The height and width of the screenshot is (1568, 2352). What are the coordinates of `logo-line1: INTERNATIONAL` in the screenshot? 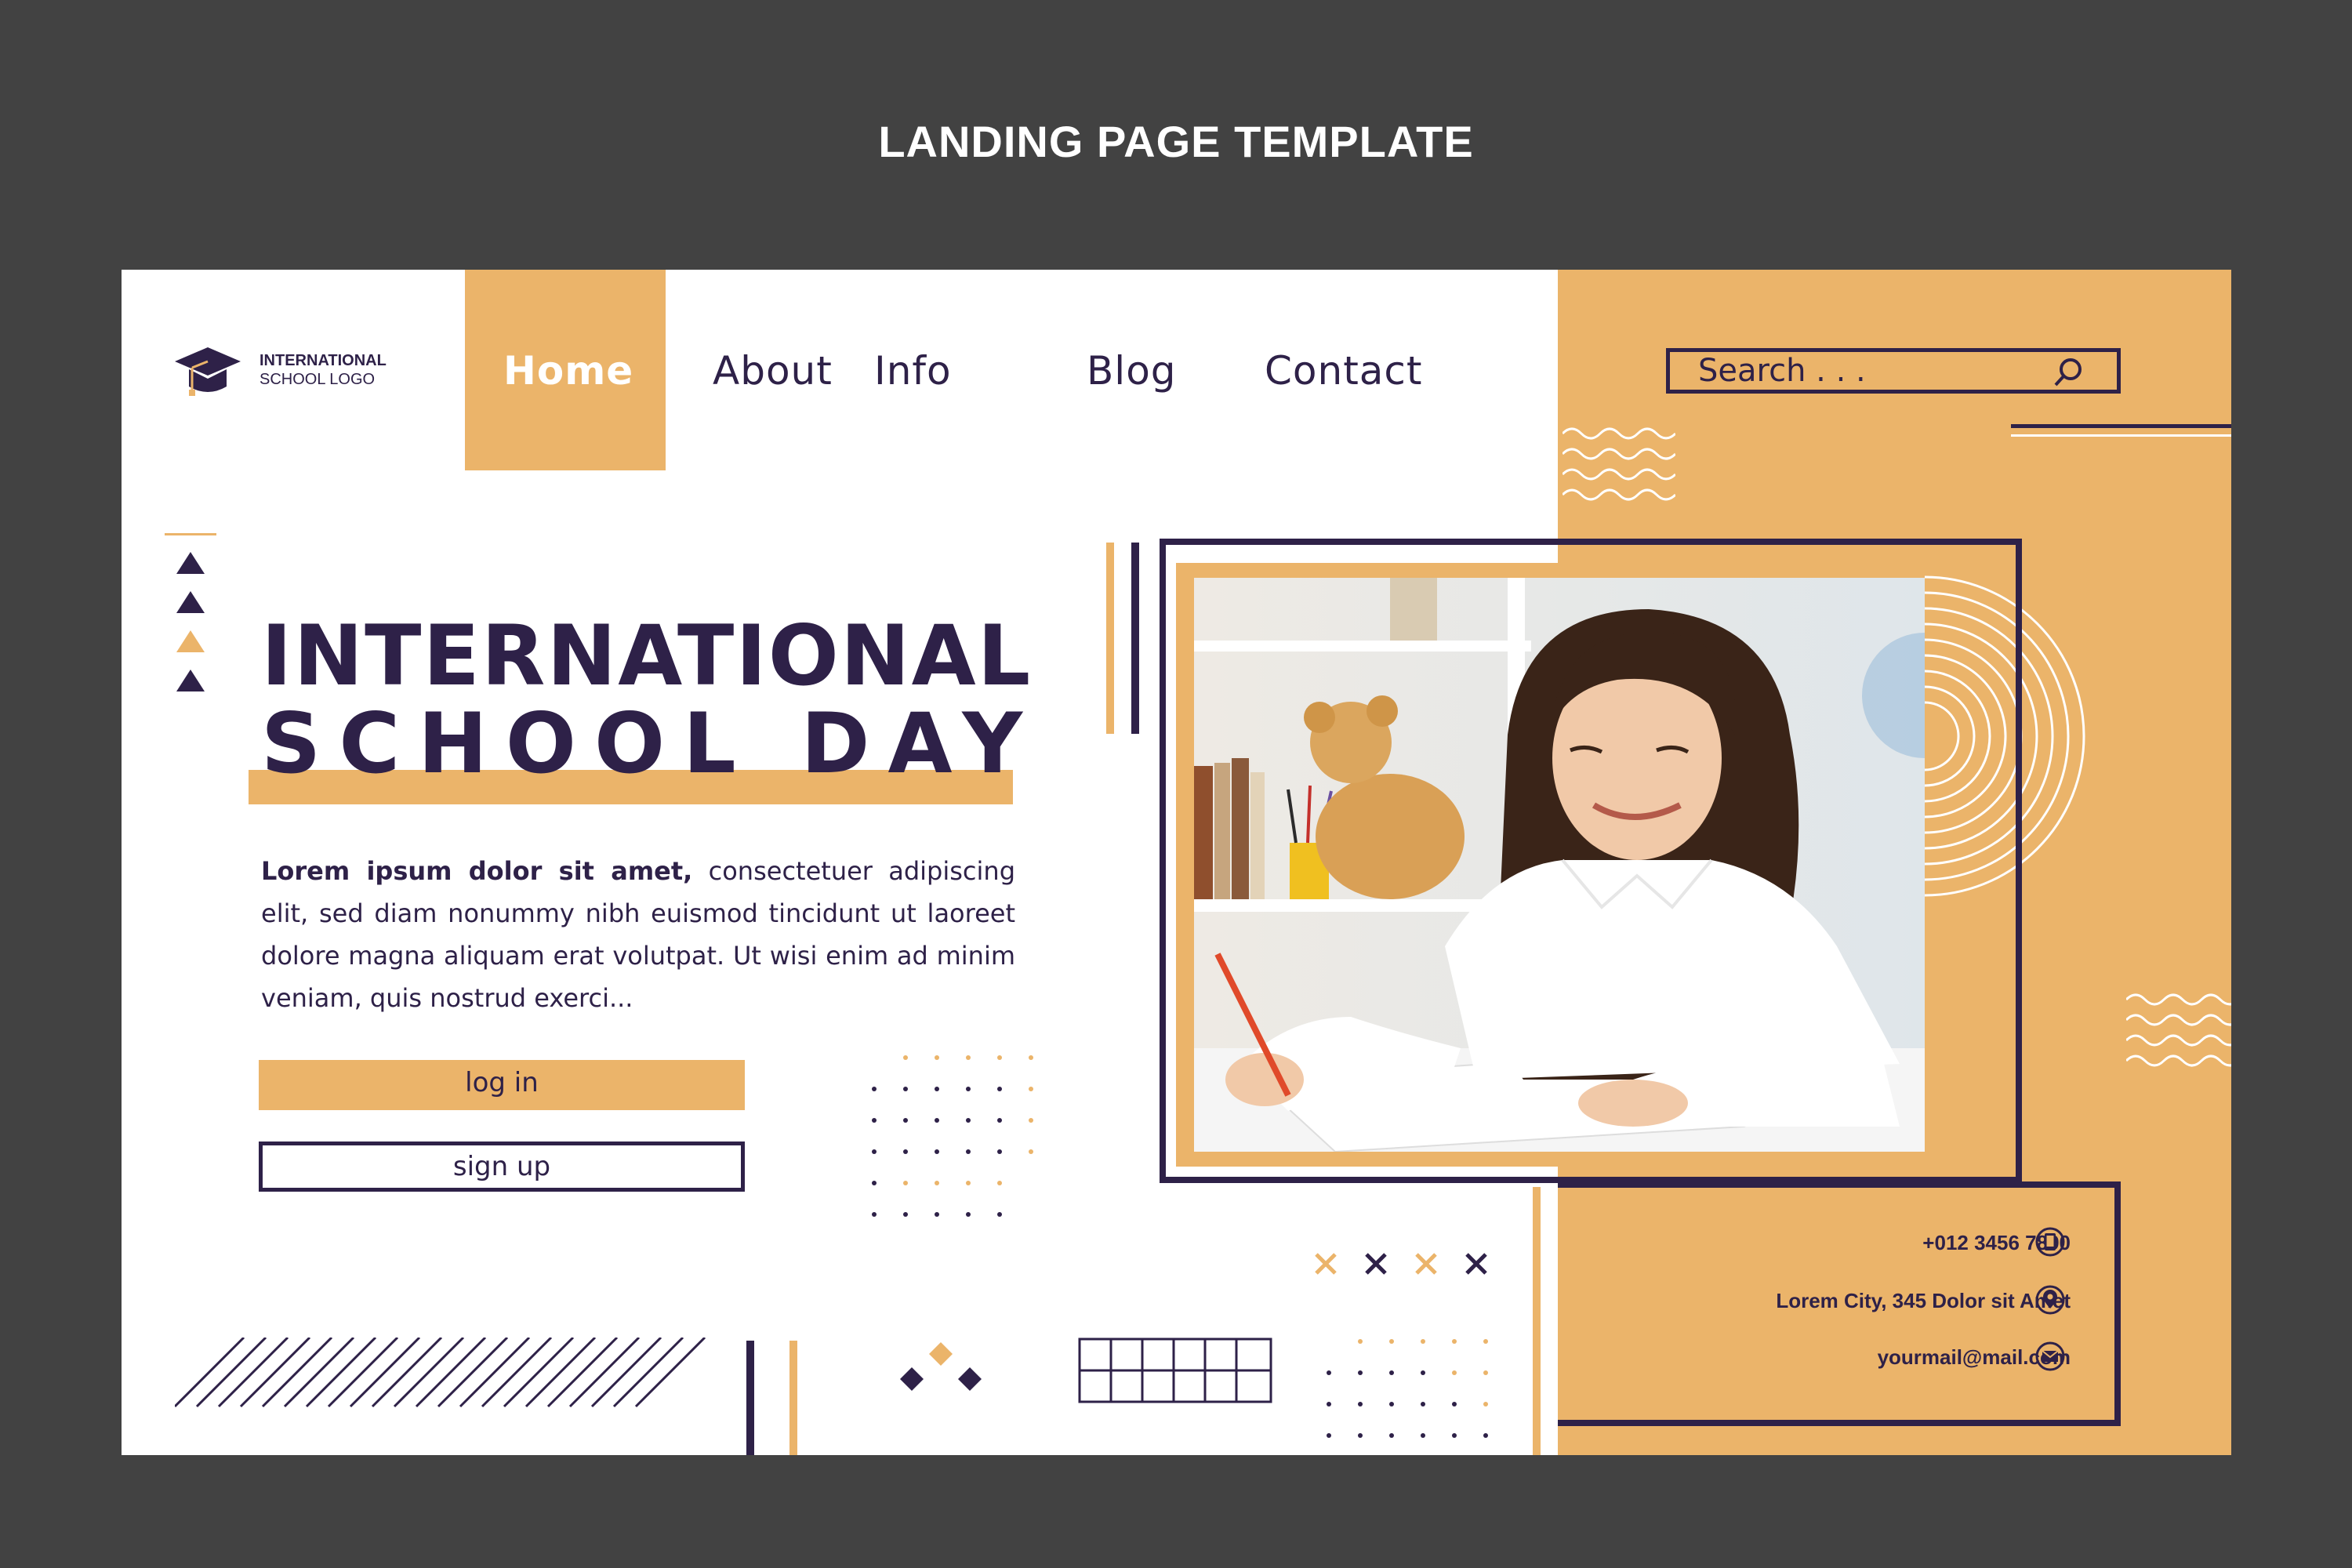 It's located at (323, 360).